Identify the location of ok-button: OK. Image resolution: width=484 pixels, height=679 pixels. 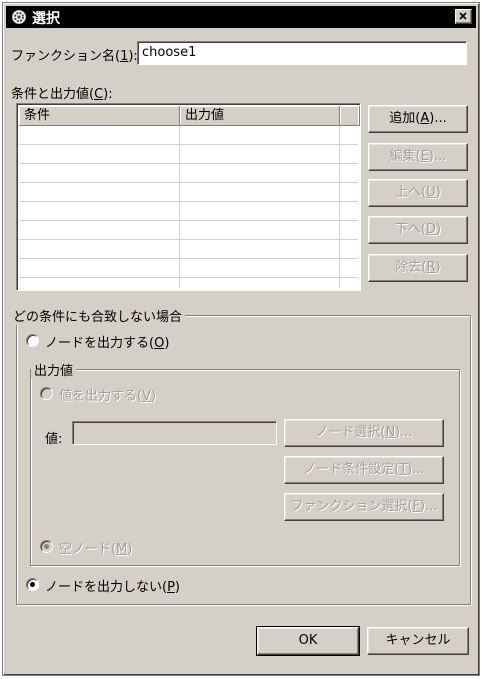
(308, 641).